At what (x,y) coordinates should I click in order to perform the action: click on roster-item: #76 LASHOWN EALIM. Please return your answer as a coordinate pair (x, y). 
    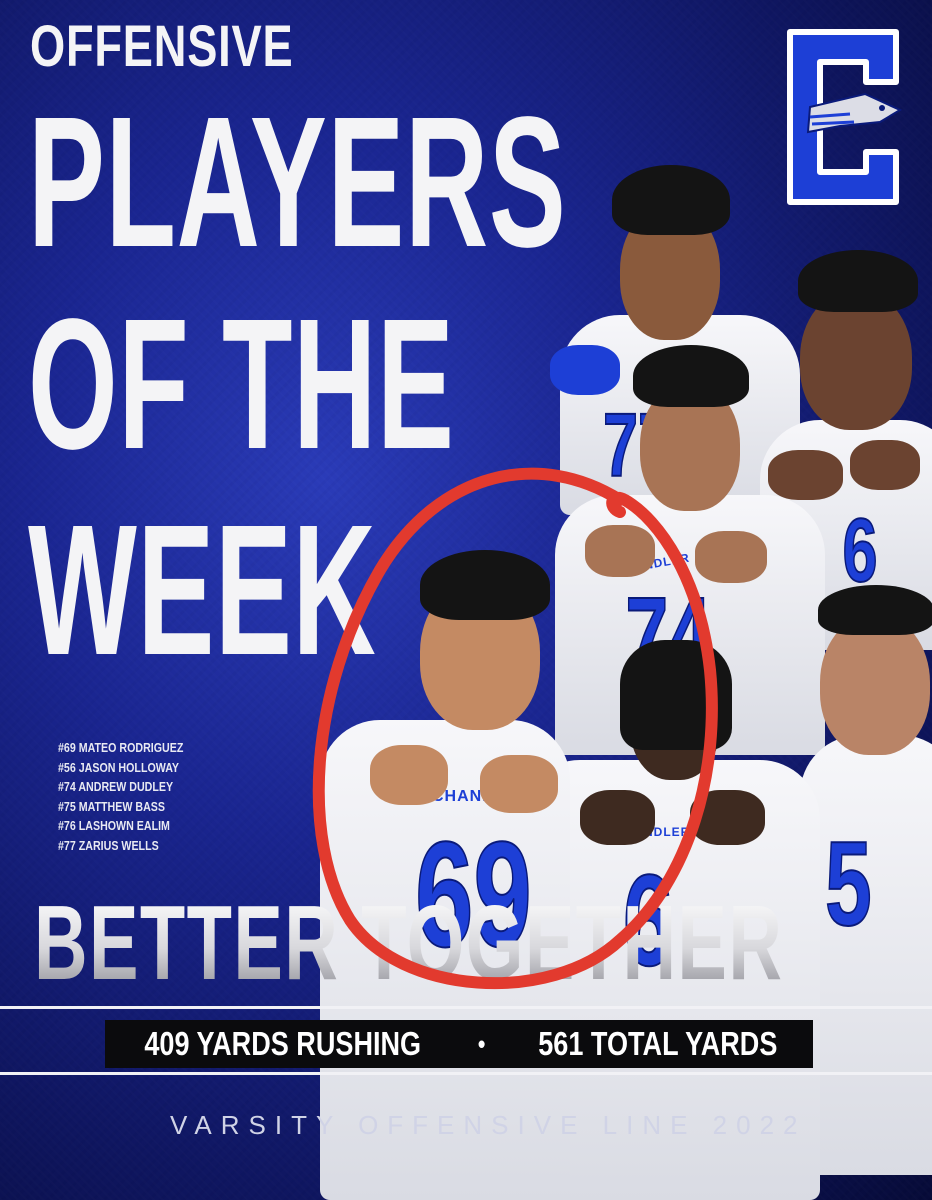
    Looking at the image, I should click on (114, 825).